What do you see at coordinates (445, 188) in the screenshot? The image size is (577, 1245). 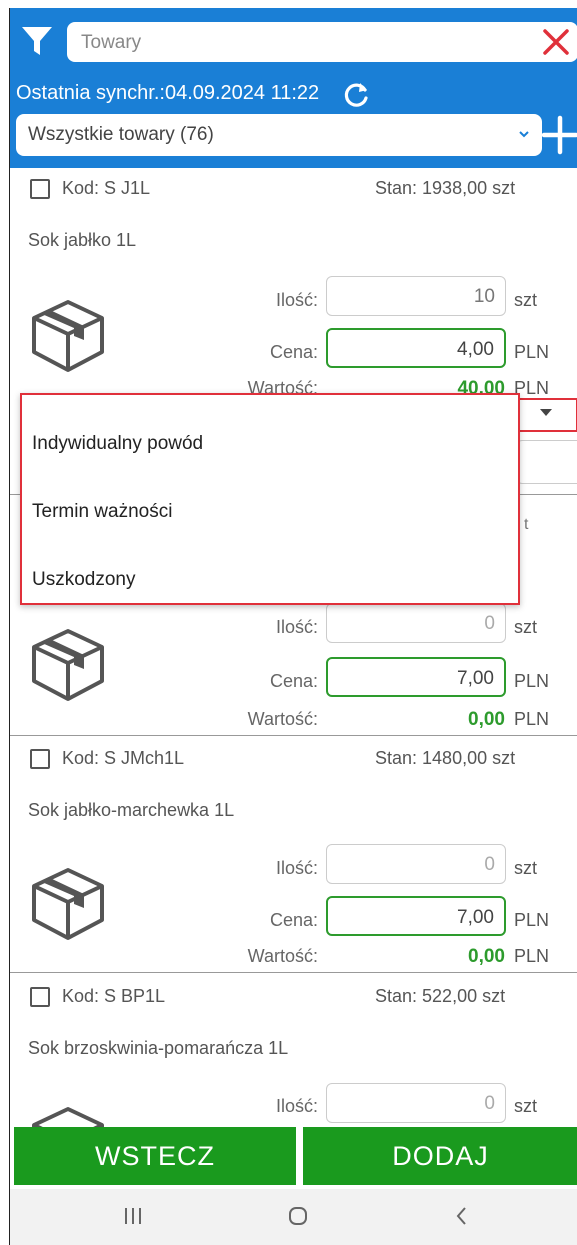 I see `product-stock: Stan: 1938,00 szt` at bounding box center [445, 188].